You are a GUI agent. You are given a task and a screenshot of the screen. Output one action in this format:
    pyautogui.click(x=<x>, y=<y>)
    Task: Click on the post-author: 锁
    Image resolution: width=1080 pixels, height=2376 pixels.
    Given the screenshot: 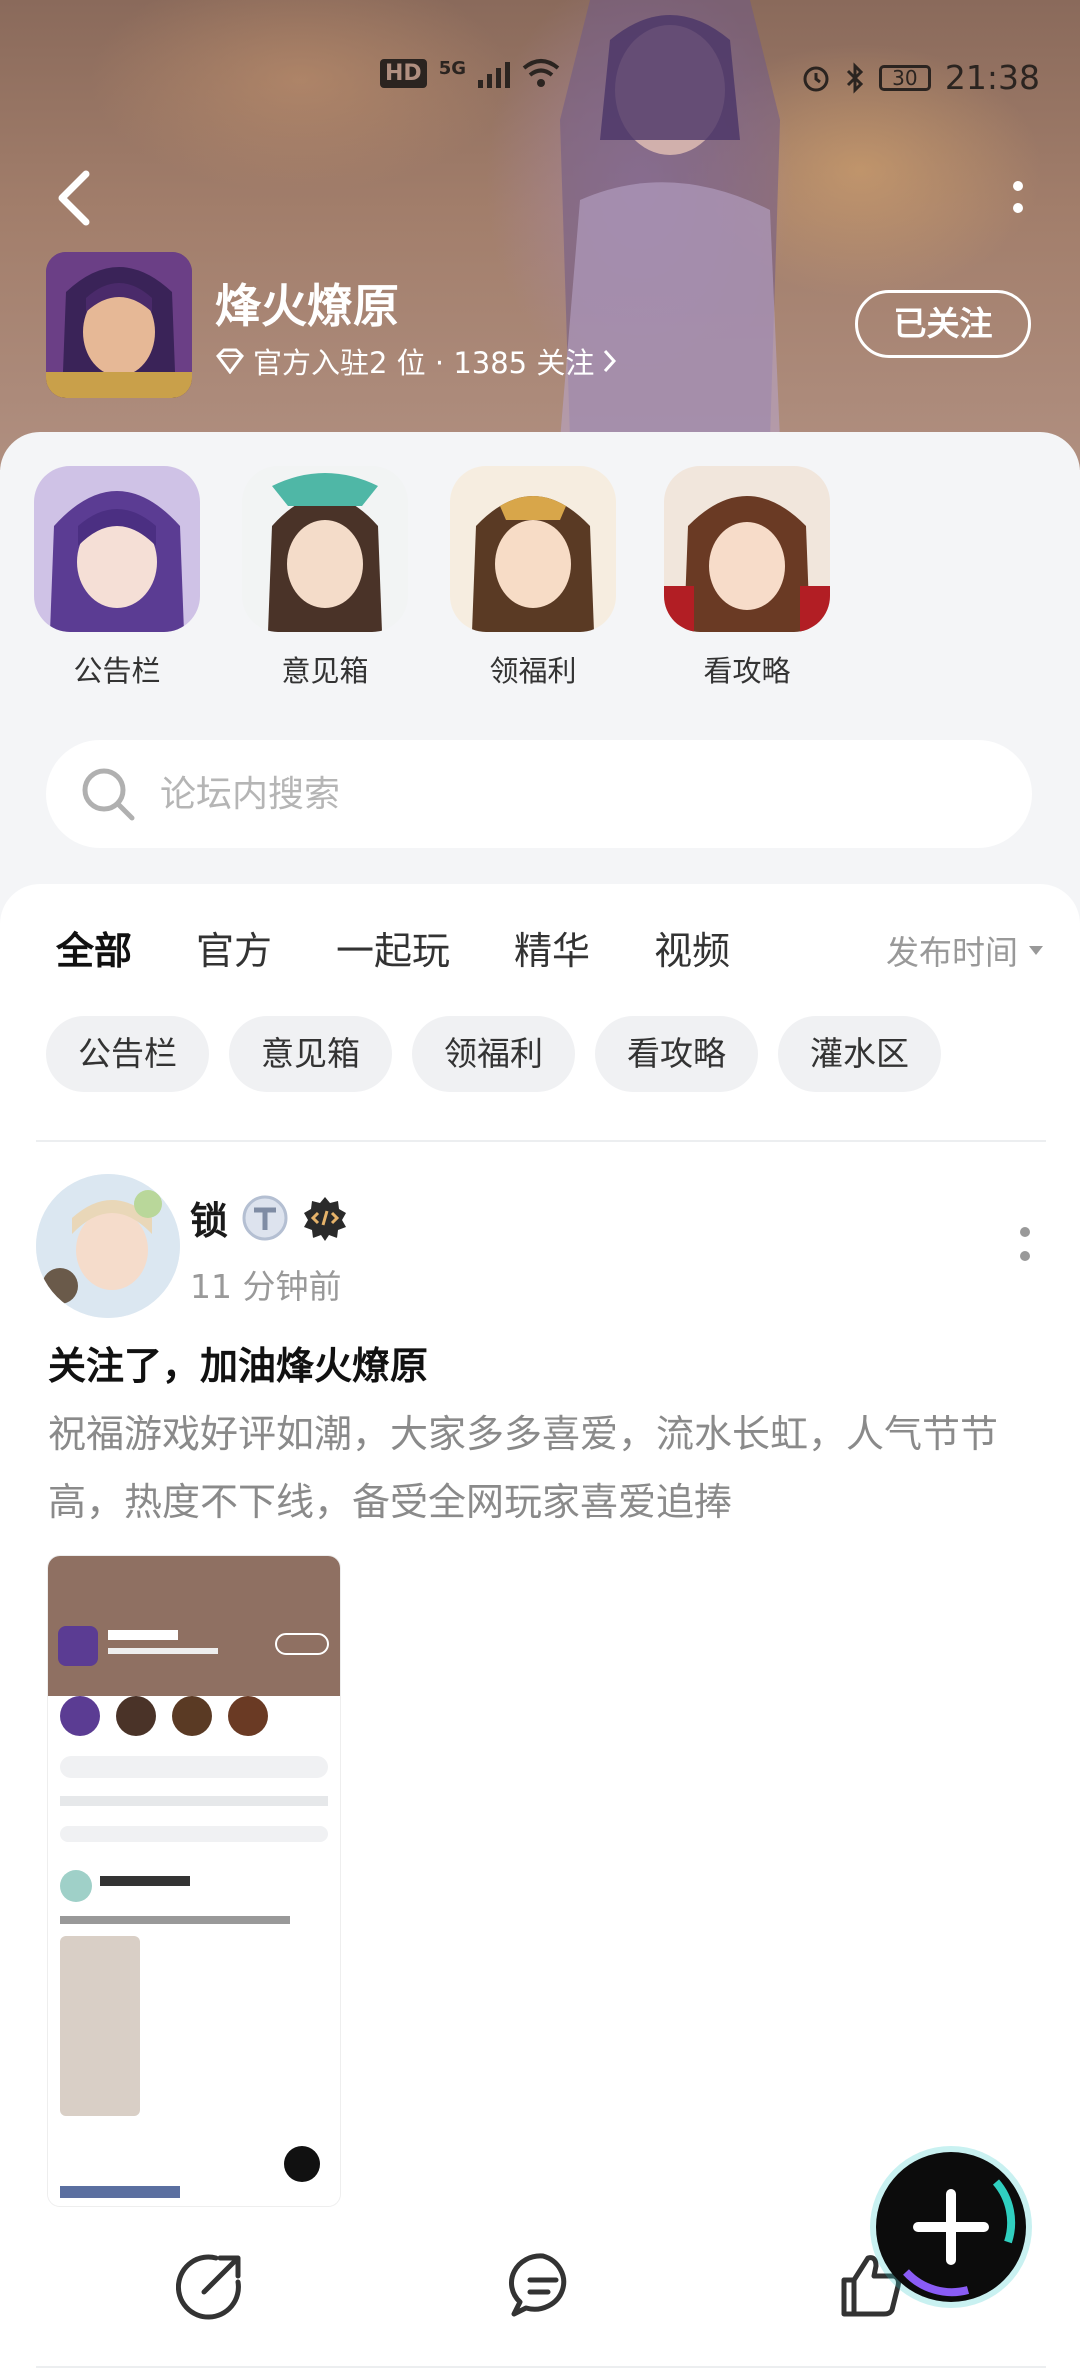 What is the action you would take?
    pyautogui.click(x=269, y=1217)
    